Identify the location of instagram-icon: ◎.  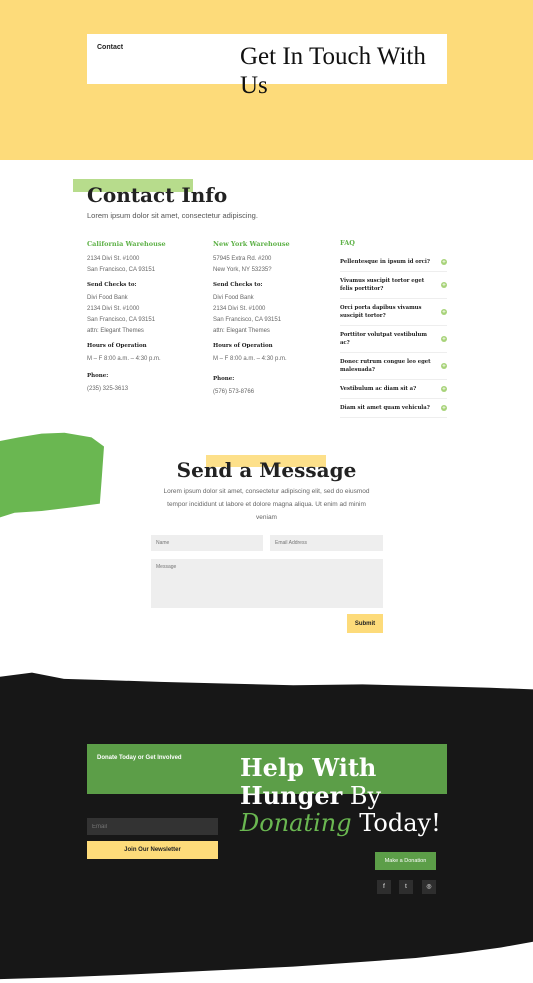
(429, 887).